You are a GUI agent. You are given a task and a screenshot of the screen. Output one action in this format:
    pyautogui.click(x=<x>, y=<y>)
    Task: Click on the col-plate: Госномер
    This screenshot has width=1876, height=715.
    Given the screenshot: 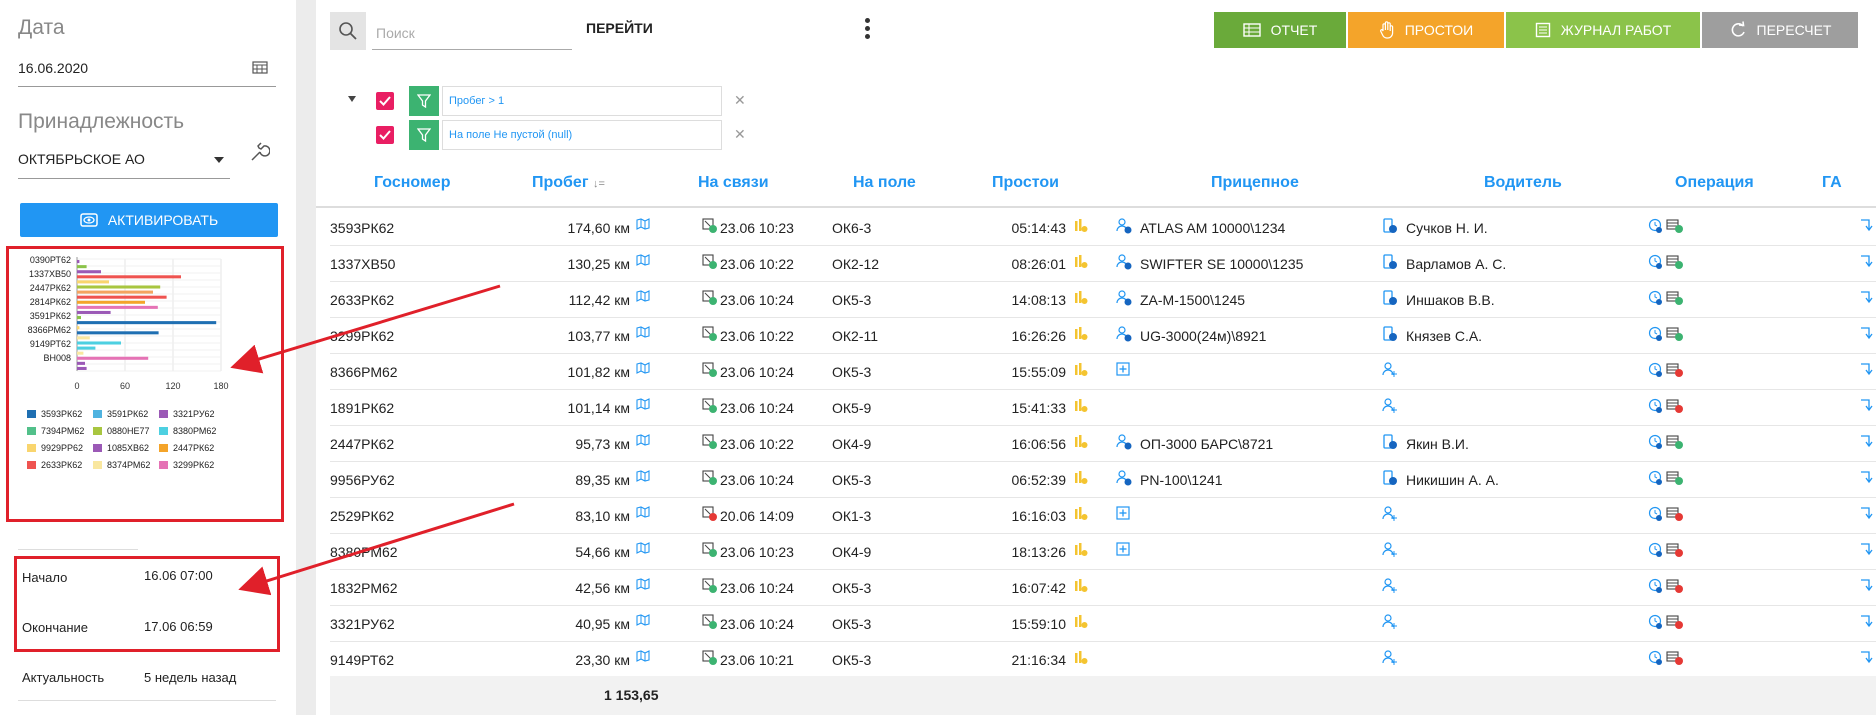 What is the action you would take?
    pyautogui.click(x=412, y=183)
    